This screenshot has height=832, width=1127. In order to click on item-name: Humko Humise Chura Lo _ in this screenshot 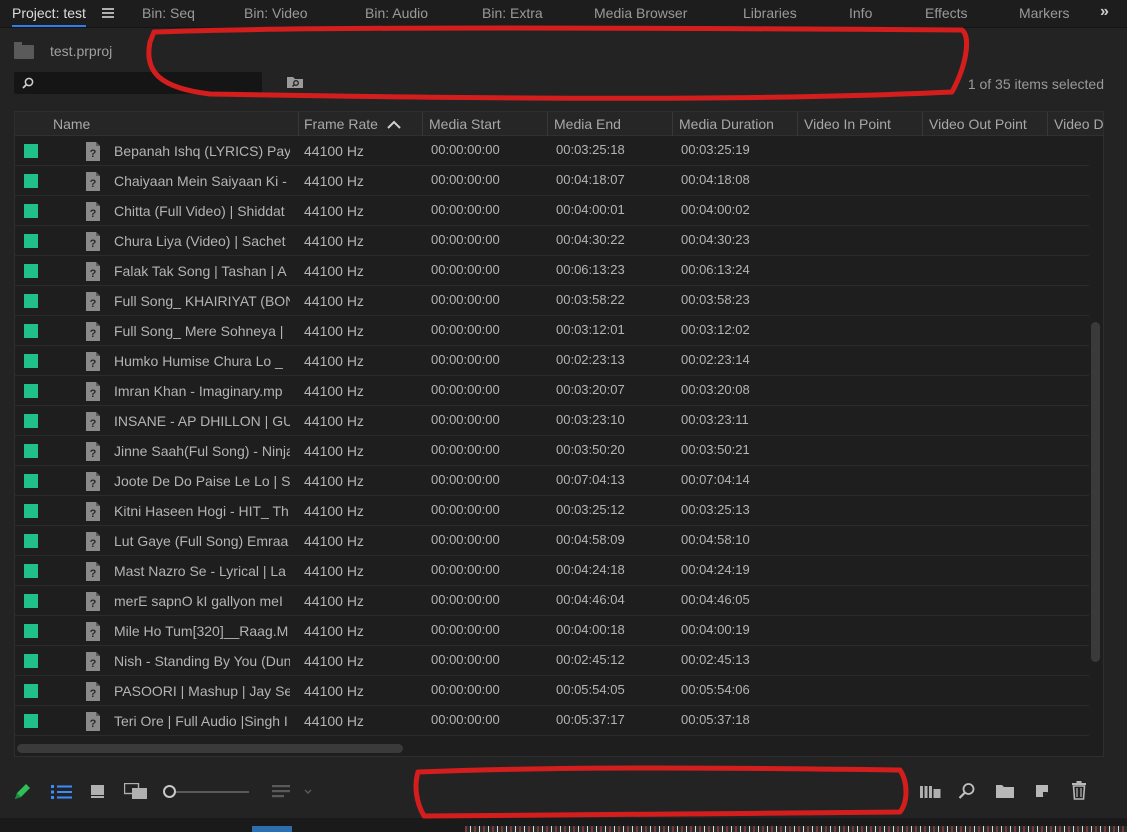, I will do `click(202, 361)`.